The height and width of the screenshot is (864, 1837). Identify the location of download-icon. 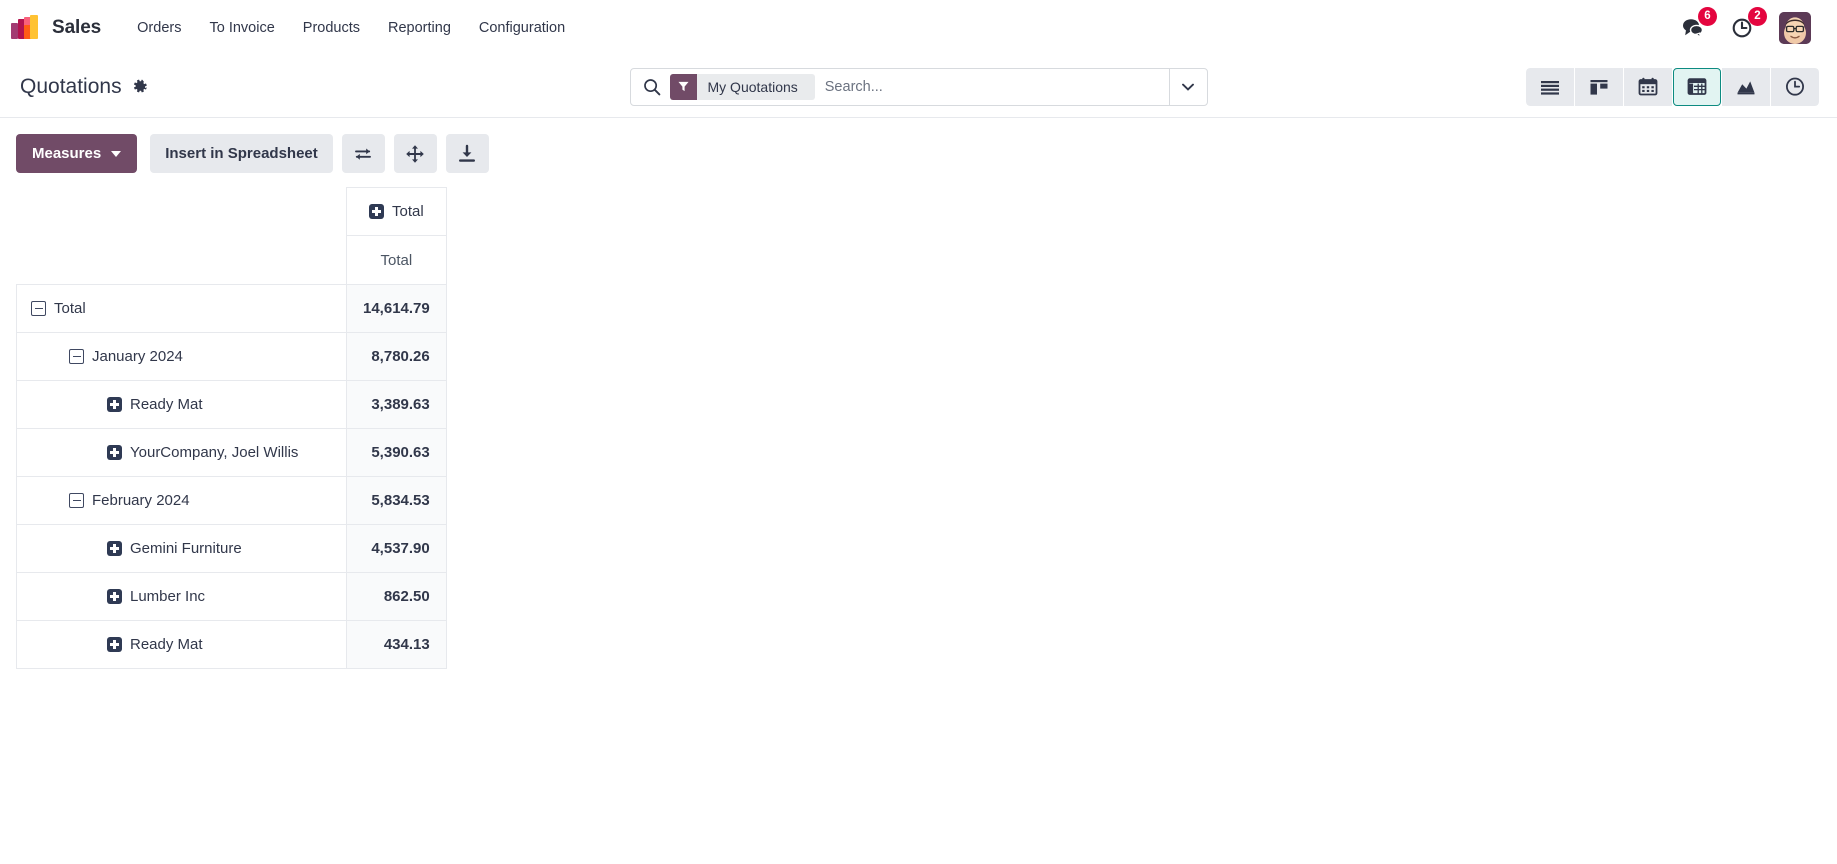
(467, 153).